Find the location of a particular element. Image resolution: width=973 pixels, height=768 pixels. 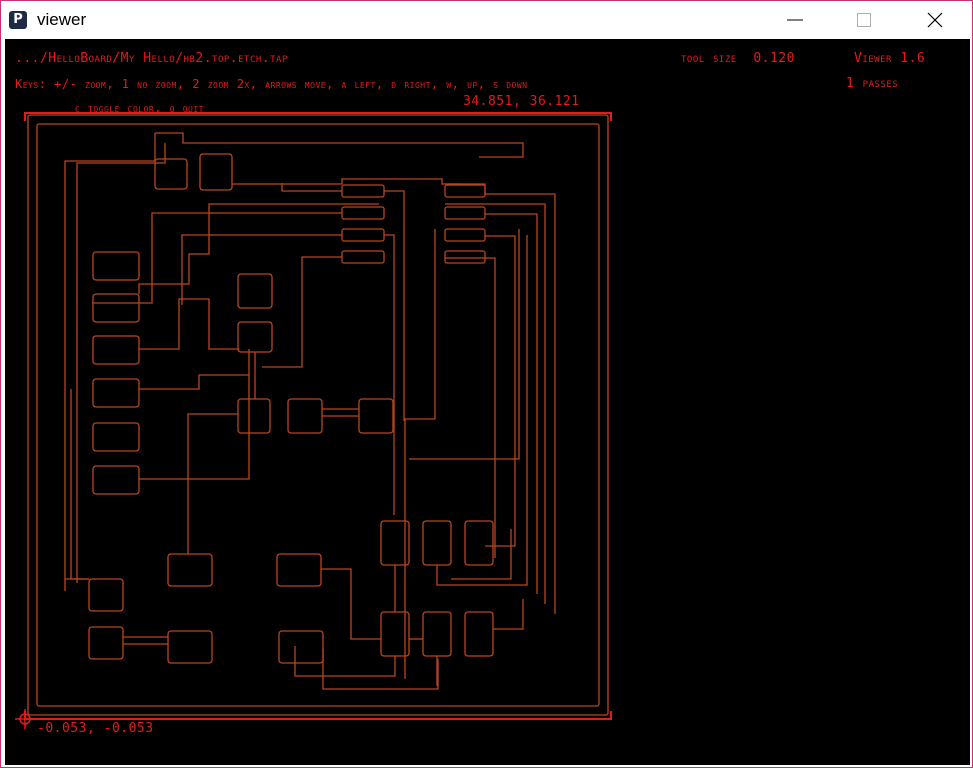

close-button is located at coordinates (935, 20).